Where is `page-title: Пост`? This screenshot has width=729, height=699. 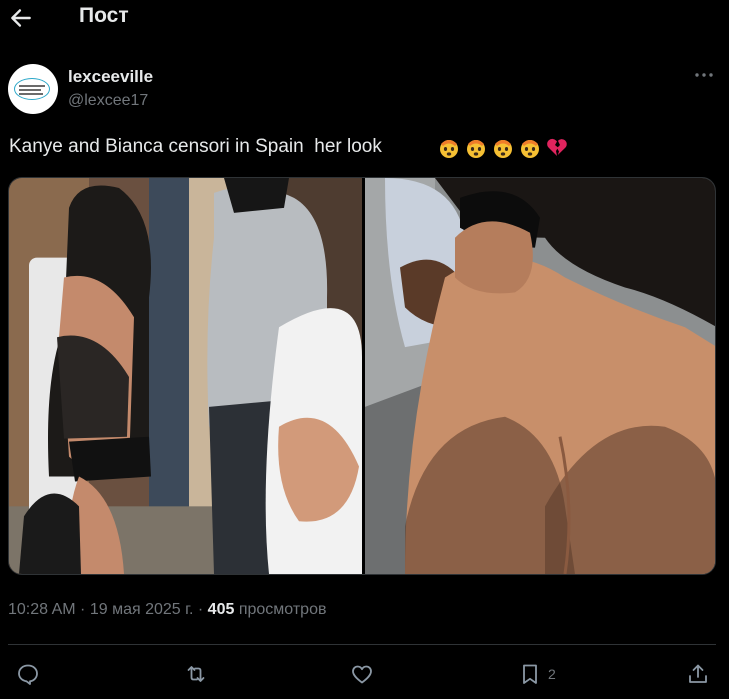 page-title: Пост is located at coordinates (104, 15).